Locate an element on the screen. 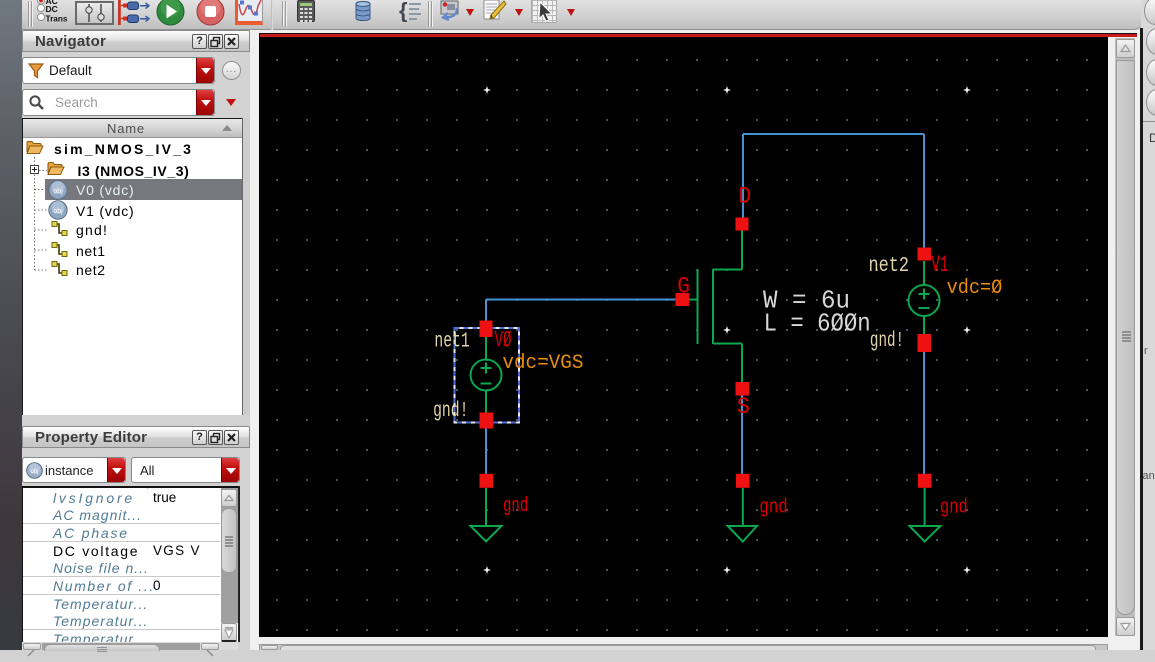 The width and height of the screenshot is (1155, 662). svg-text: L = 6ØØn is located at coordinates (817, 323).